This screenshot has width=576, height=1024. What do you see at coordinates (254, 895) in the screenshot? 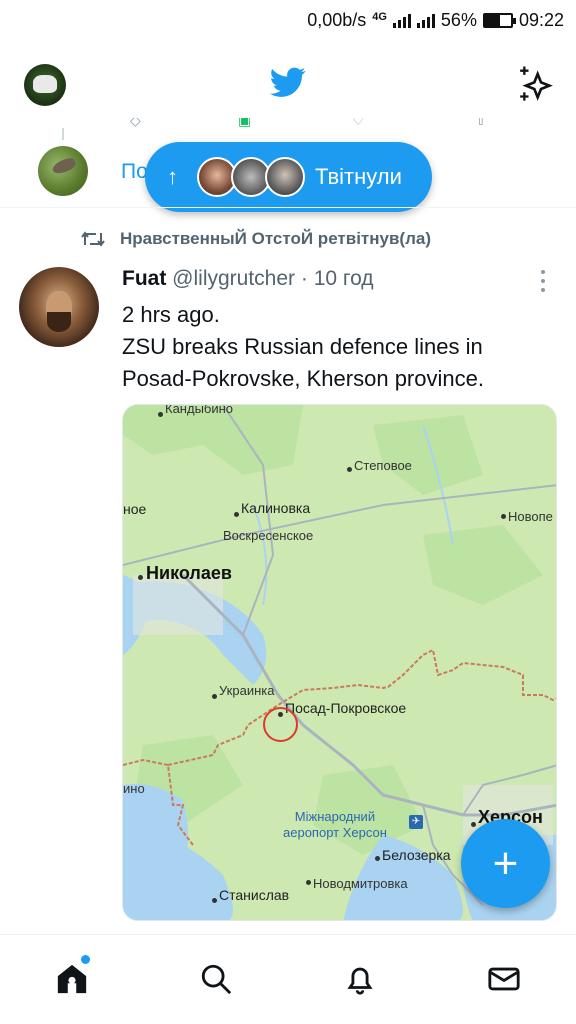
I see `map-label: Станислав` at bounding box center [254, 895].